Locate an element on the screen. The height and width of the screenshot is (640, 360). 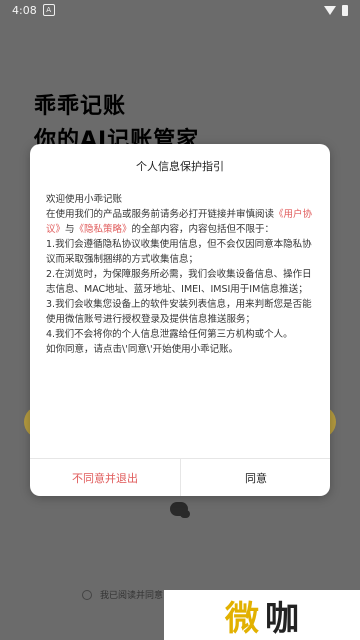
agreement-row: 我已阅读并同意 is located at coordinates (122, 594).